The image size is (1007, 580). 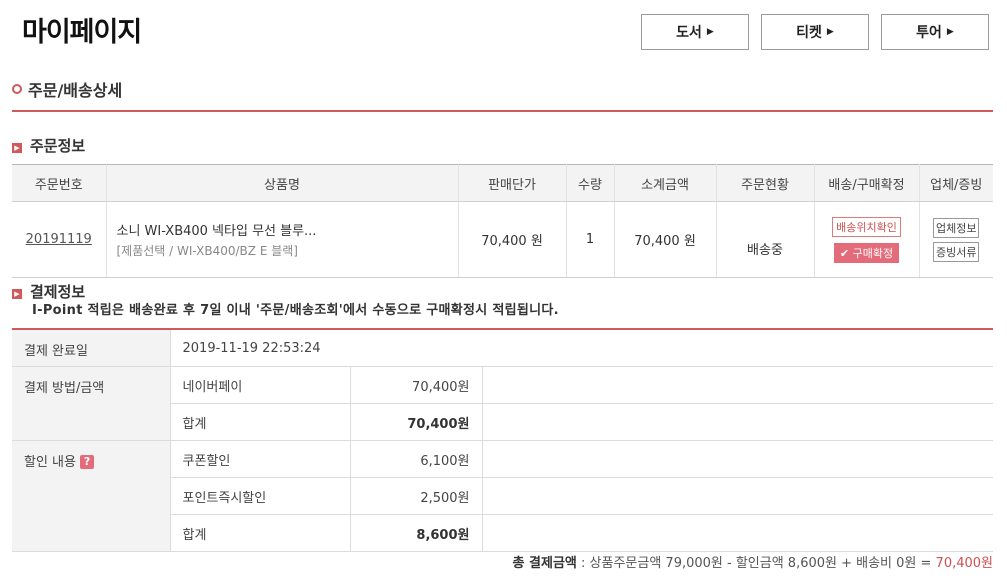 What do you see at coordinates (416, 385) in the screenshot?
I see `method-amount: 70,400원` at bounding box center [416, 385].